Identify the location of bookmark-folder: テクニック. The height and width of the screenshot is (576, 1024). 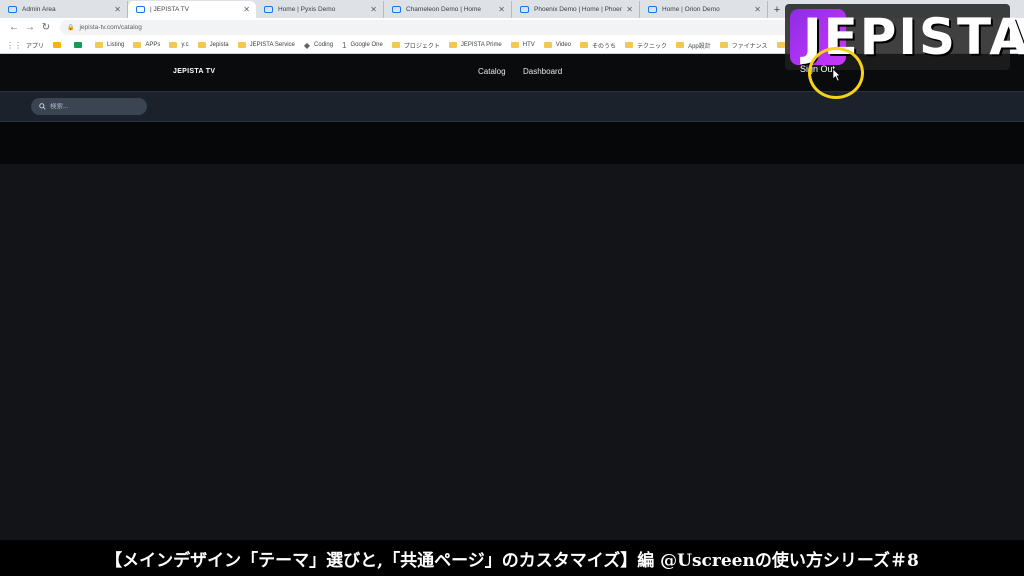
(646, 45).